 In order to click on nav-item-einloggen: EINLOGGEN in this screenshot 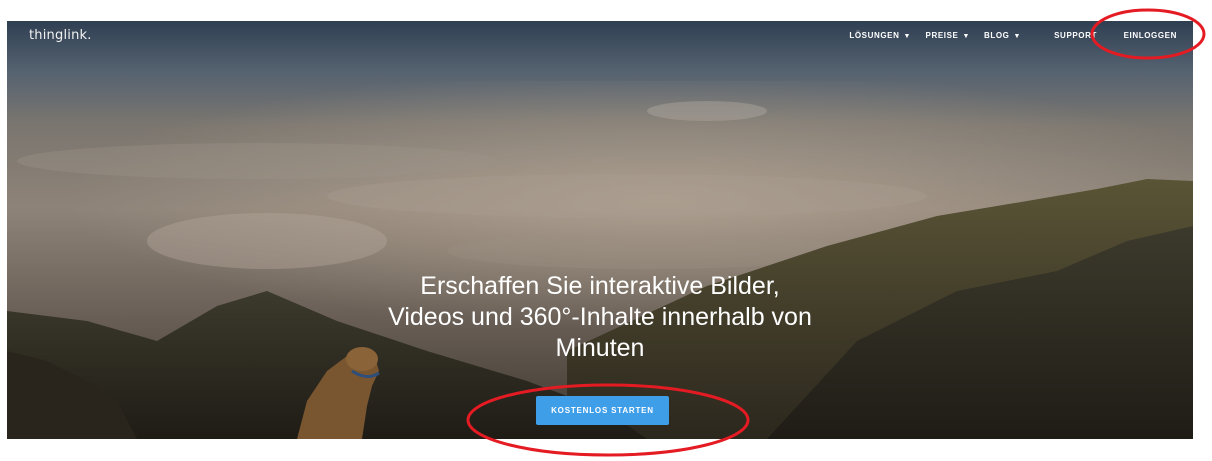, I will do `click(1150, 36)`.